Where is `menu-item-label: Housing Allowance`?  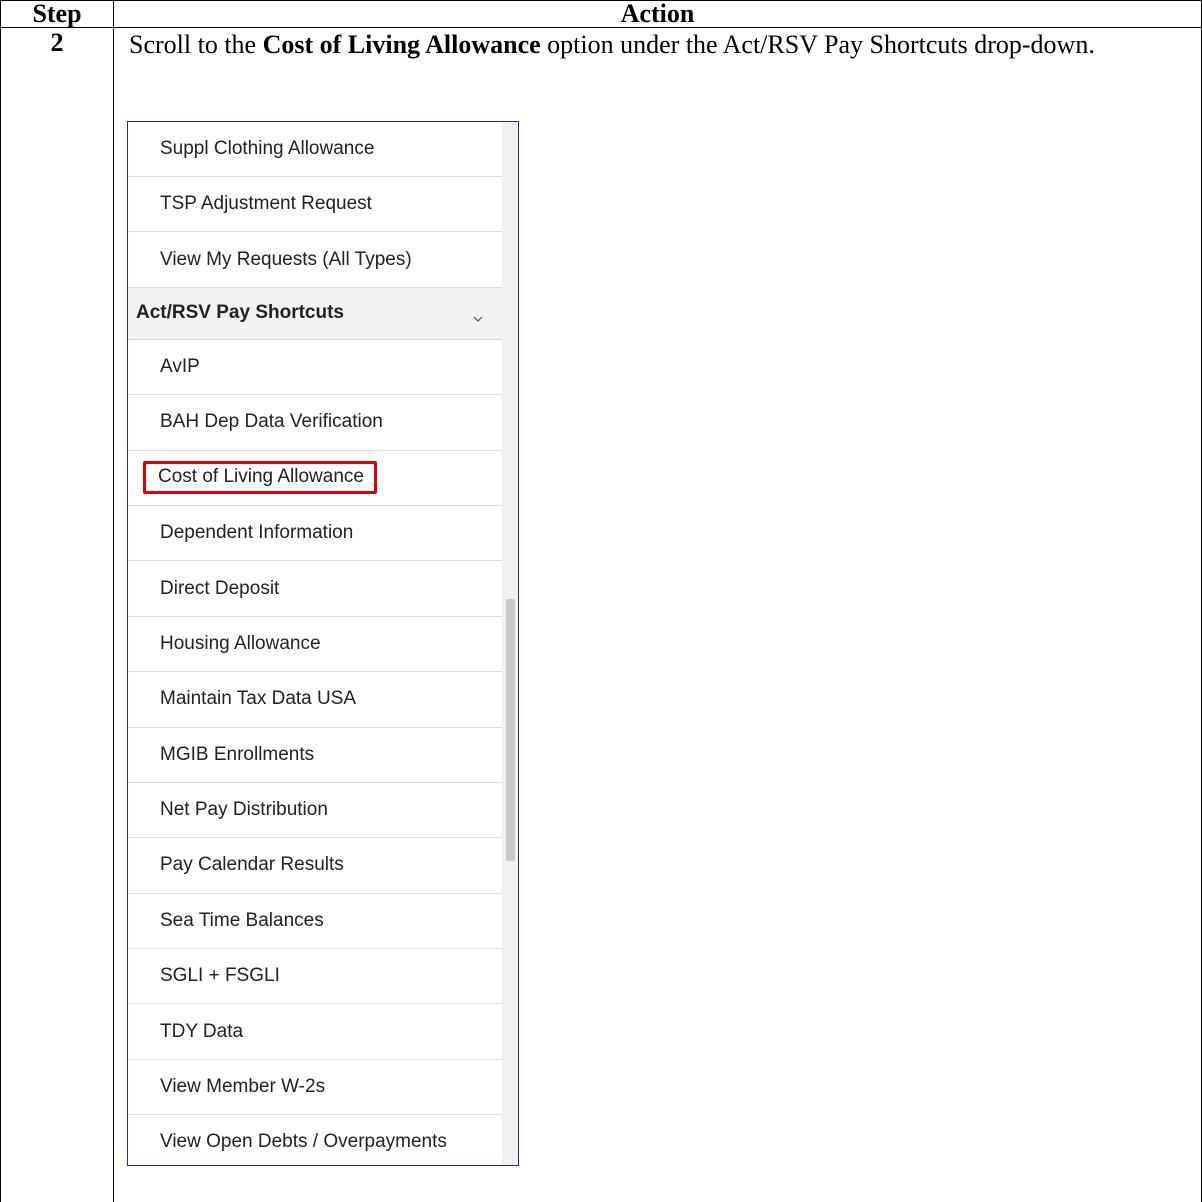 menu-item-label: Housing Allowance is located at coordinates (240, 643).